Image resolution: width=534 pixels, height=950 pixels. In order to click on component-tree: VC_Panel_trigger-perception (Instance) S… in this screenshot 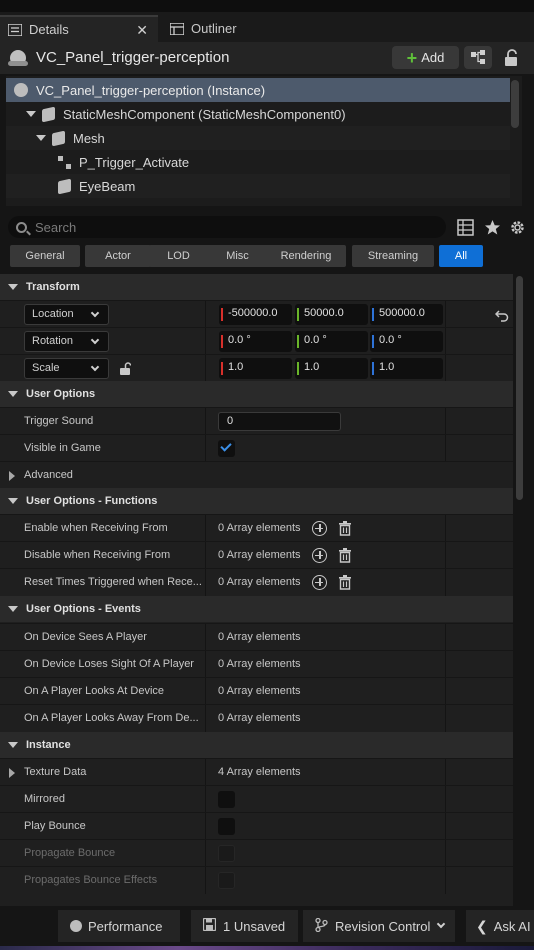, I will do `click(264, 141)`.